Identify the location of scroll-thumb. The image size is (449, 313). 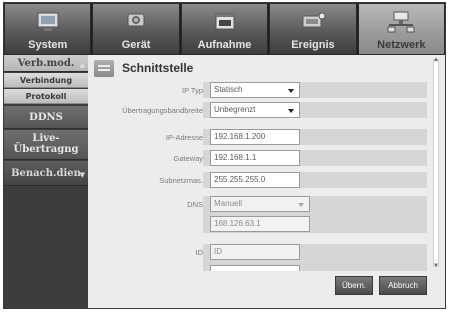
(436, 161).